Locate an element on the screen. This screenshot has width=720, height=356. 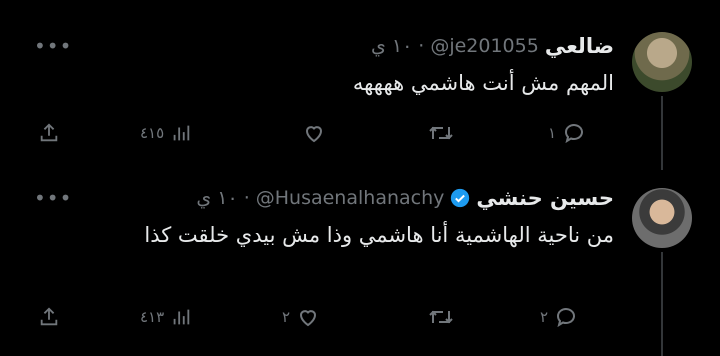
reply-button: ١ is located at coordinates (567, 133).